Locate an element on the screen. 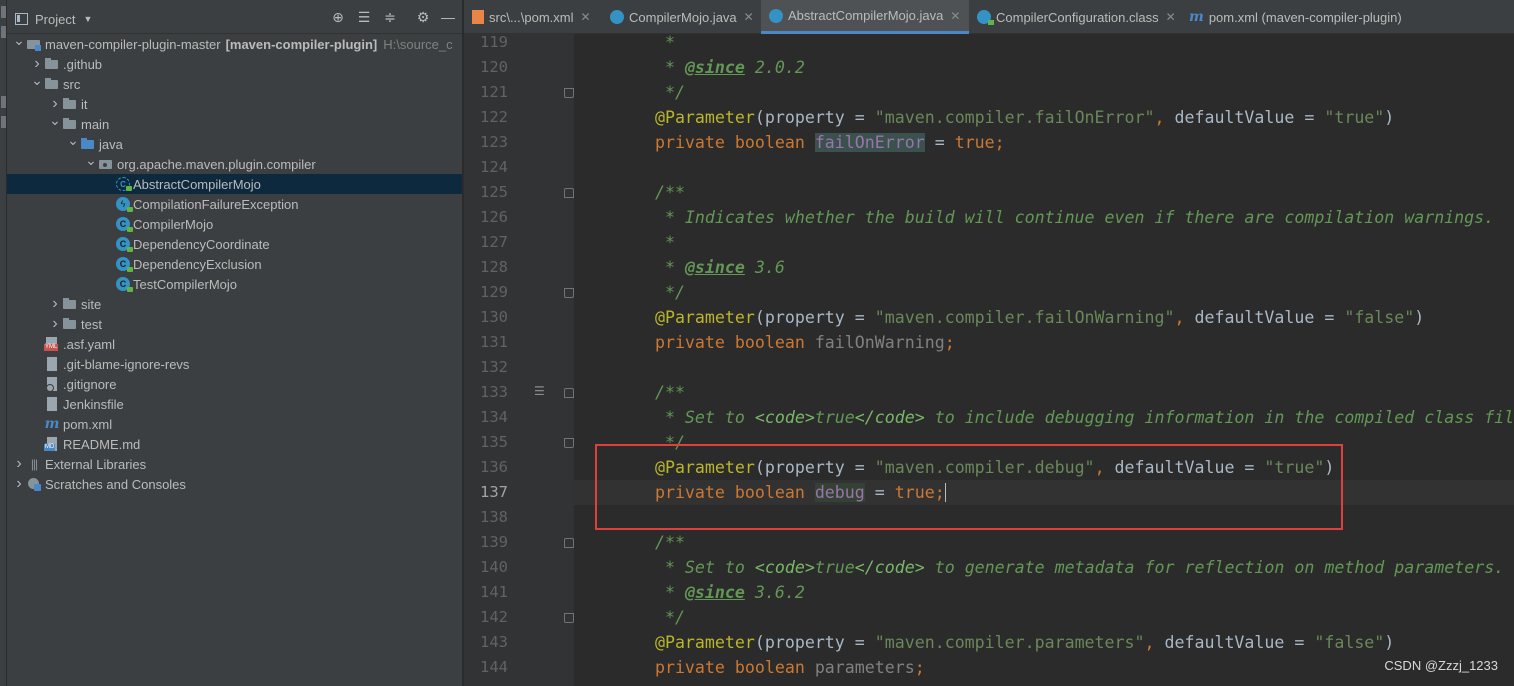 Image resolution: width=1514 pixels, height=686 pixels. bookmarks-tool-icon is located at coordinates (3, 102).